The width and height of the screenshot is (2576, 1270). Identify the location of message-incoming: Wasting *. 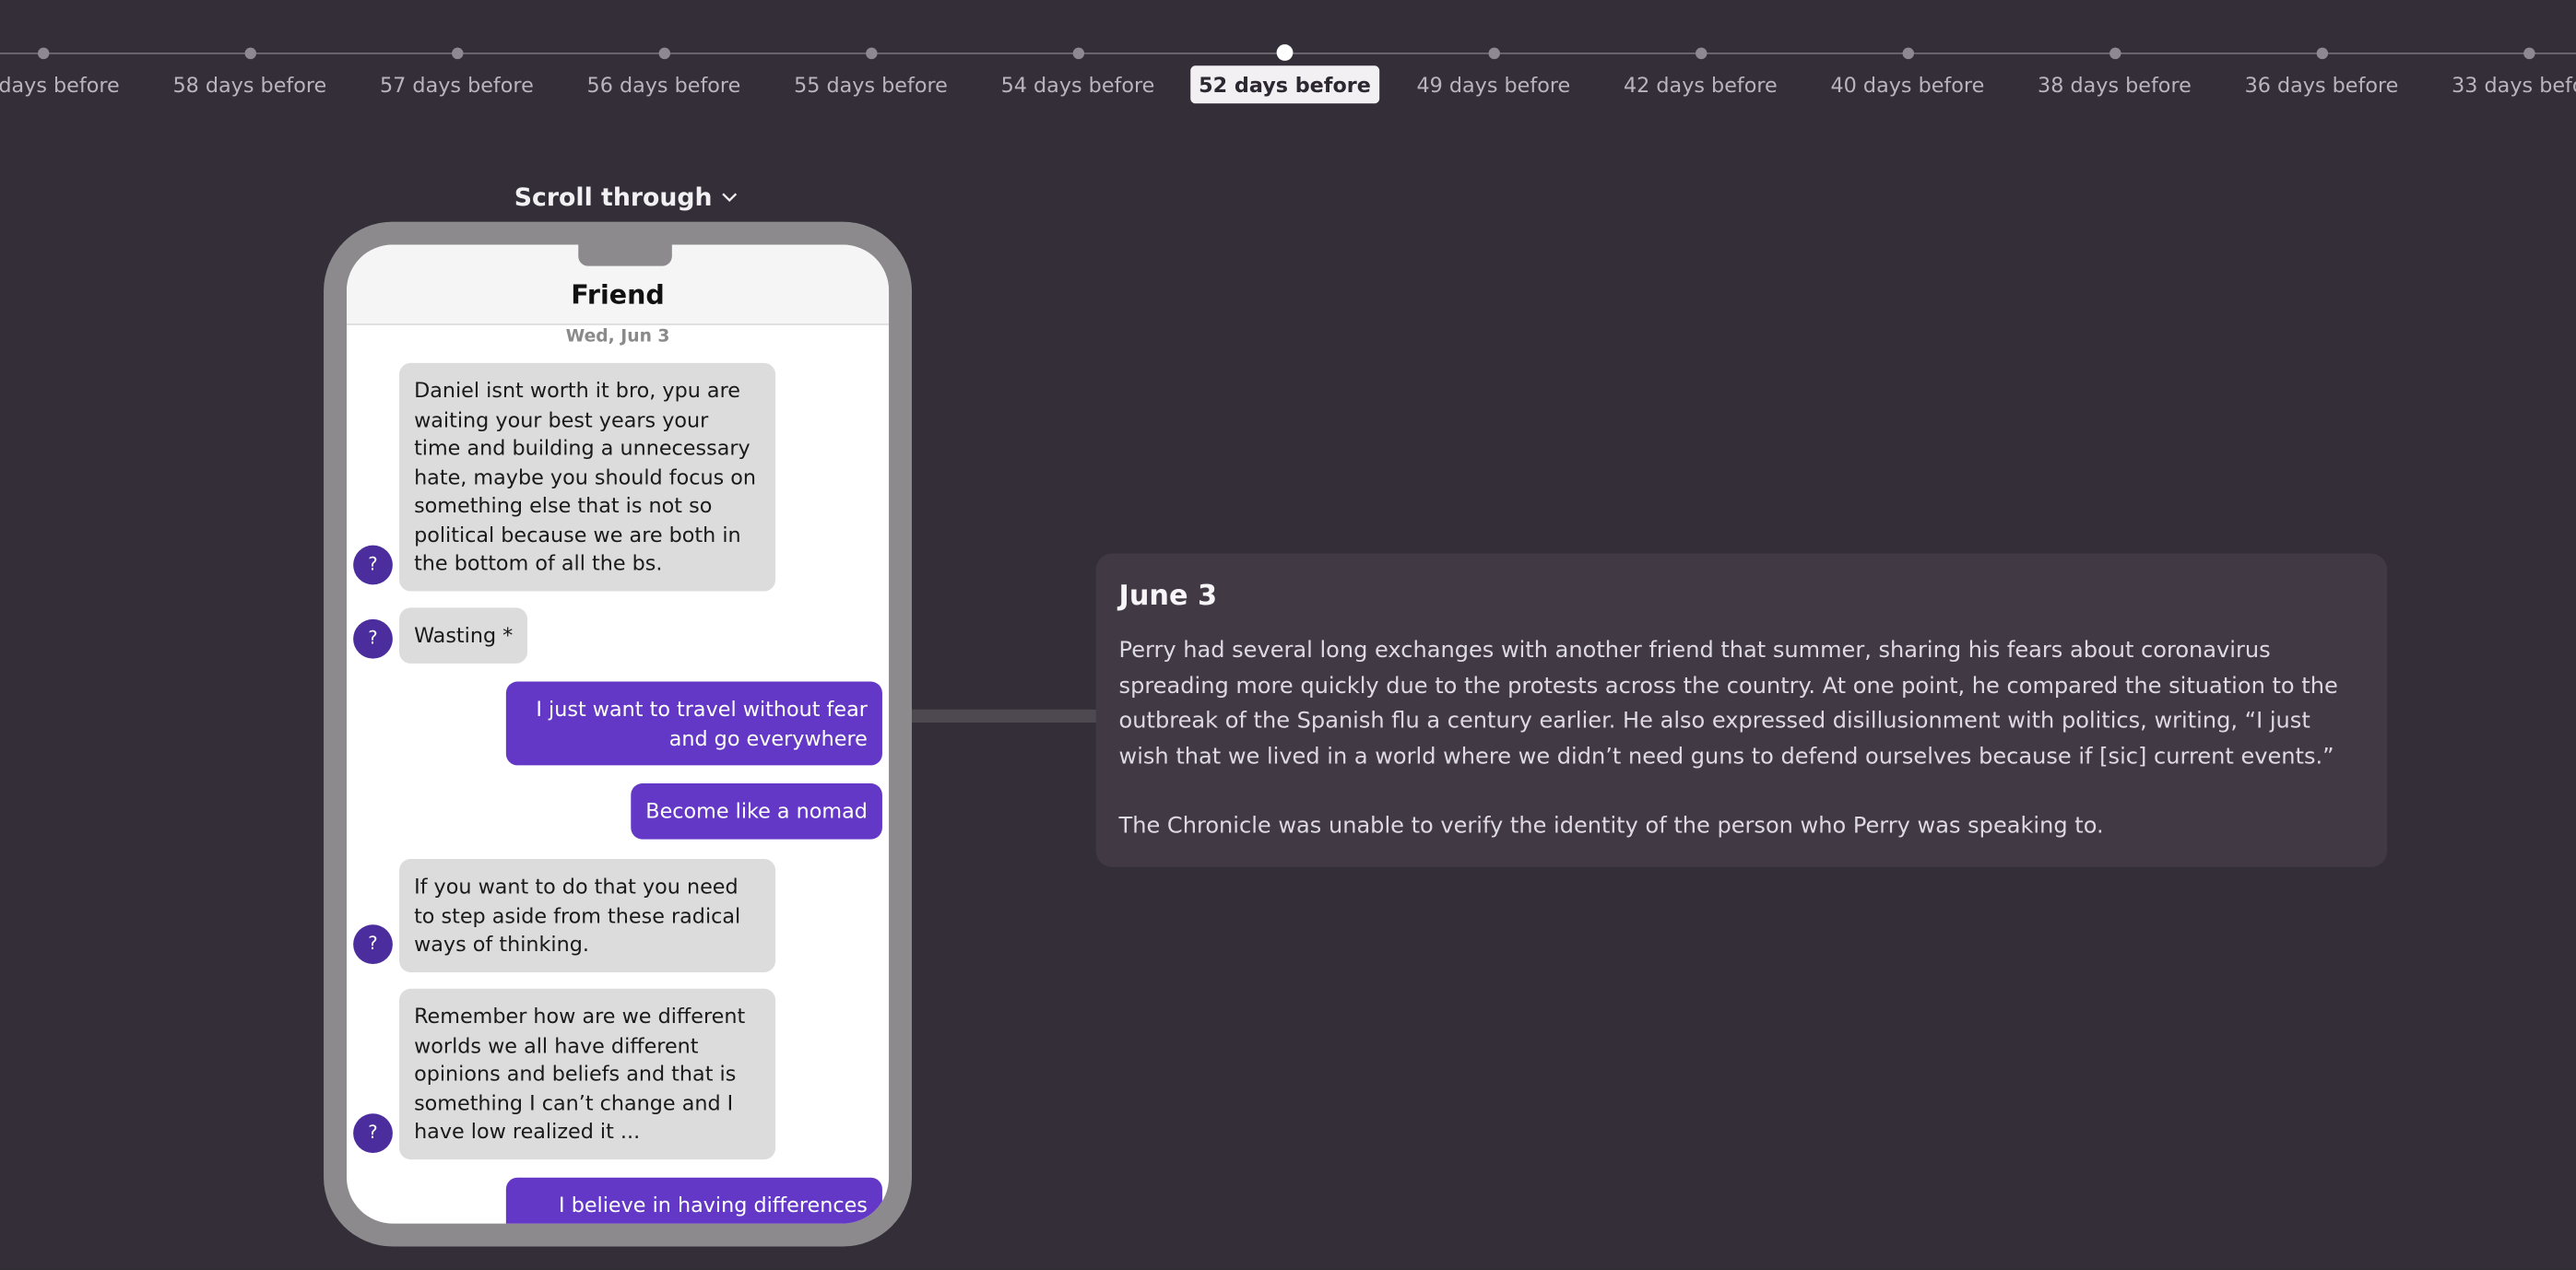
(463, 635).